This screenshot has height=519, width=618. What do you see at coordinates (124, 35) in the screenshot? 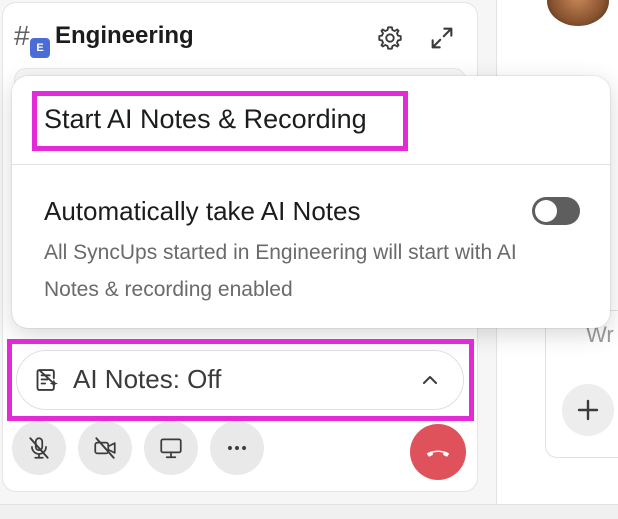
I see `channel-title: Engineering` at bounding box center [124, 35].